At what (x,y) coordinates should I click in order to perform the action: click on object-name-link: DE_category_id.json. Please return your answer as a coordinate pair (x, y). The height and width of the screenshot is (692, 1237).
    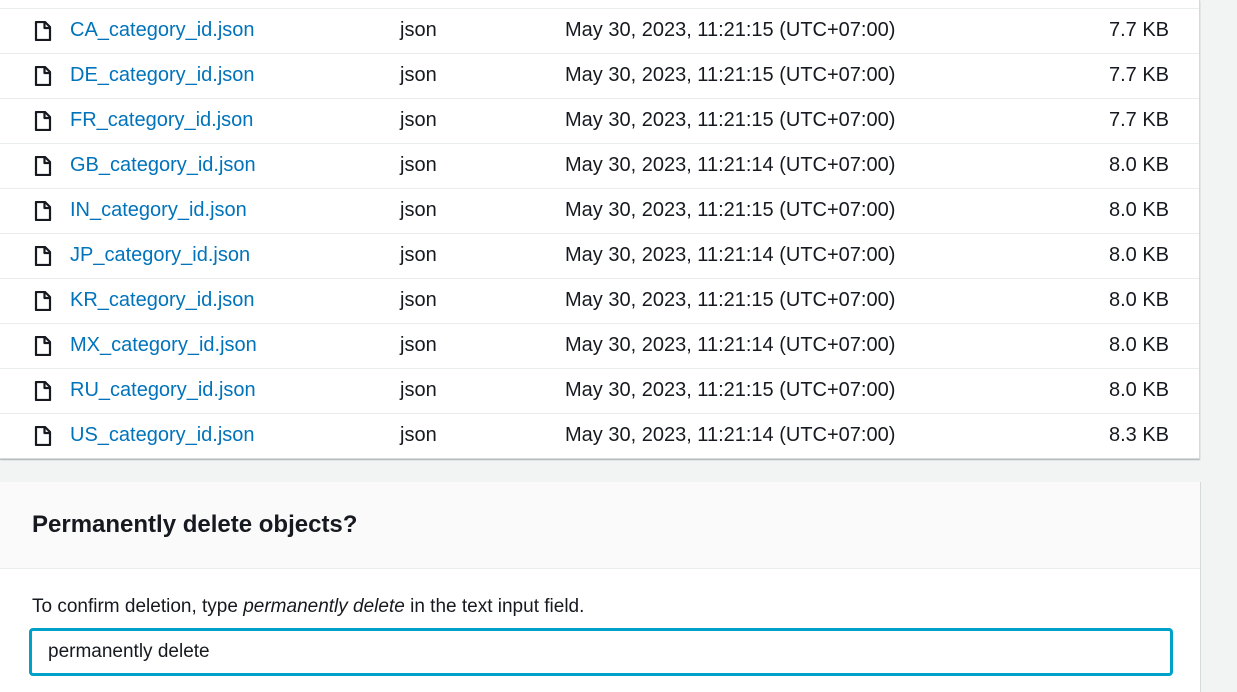
    Looking at the image, I should click on (162, 75).